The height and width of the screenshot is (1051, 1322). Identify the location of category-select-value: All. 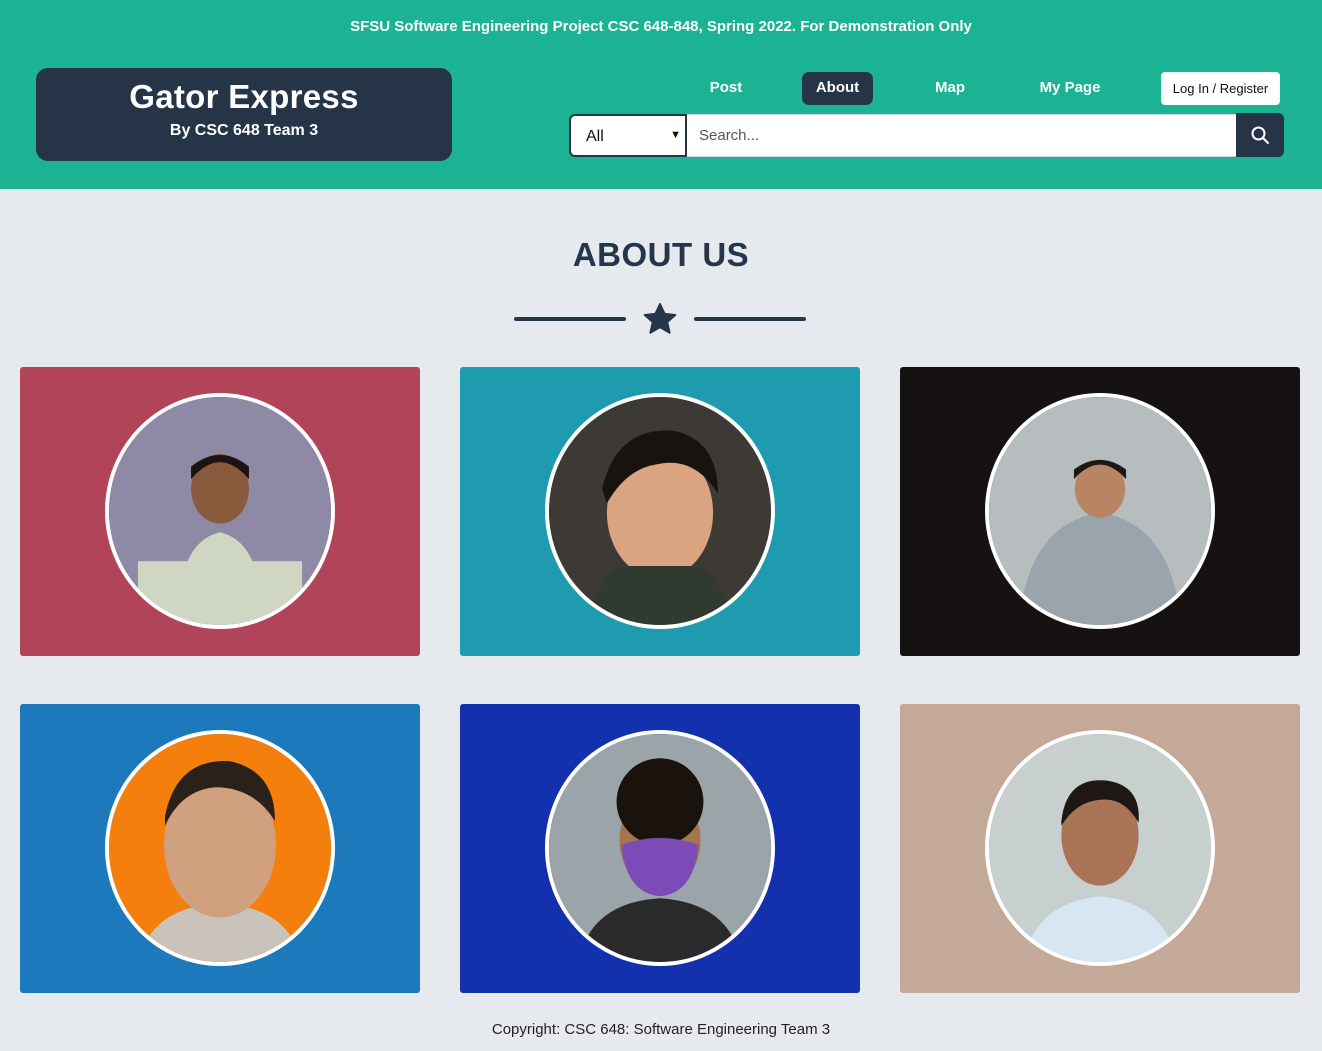
(595, 136).